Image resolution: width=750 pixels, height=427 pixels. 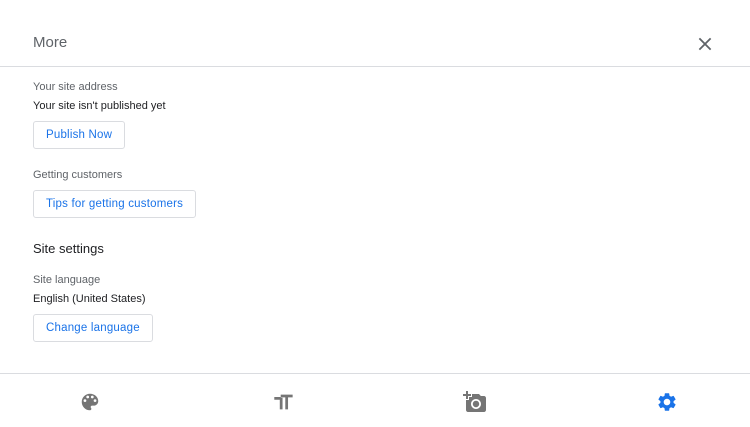 I want to click on settings-tab, so click(x=667, y=402).